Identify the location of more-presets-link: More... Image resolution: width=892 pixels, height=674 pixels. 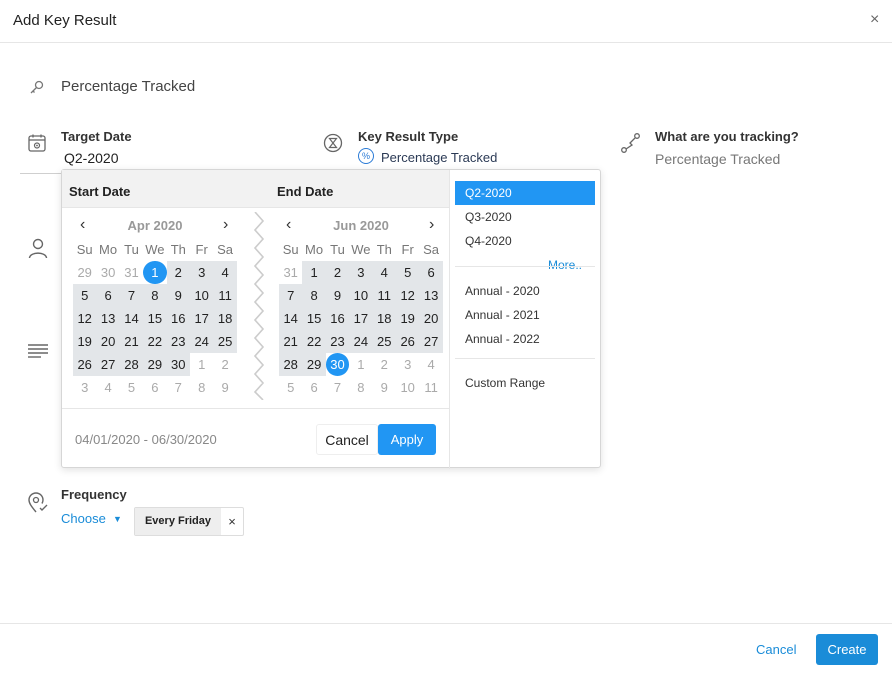
(565, 265).